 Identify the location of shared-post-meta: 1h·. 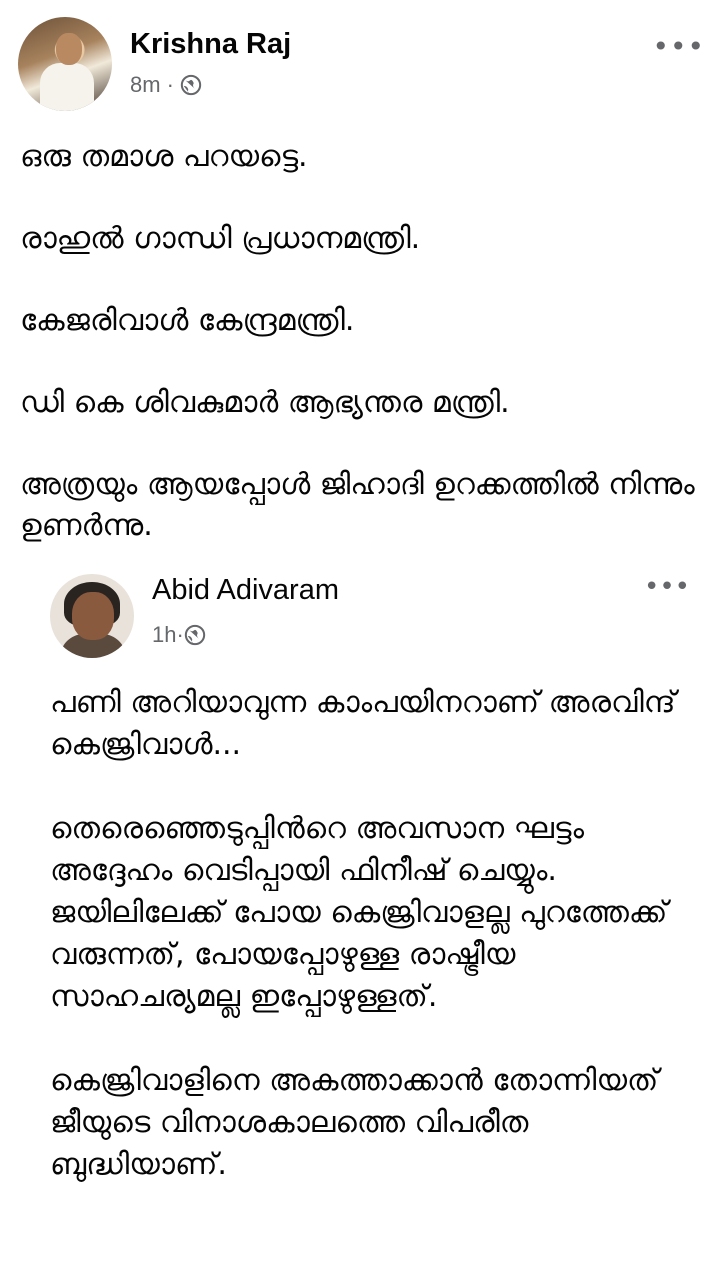
(179, 635).